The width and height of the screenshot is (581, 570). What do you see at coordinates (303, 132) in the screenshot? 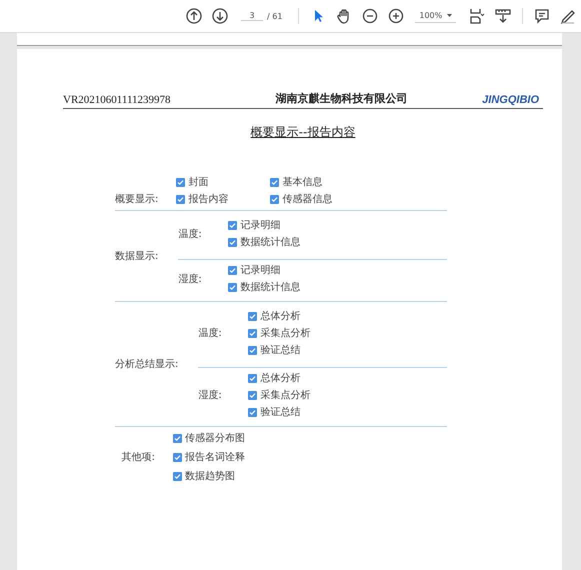
I see `page-title: 概要显示--报告内容` at bounding box center [303, 132].